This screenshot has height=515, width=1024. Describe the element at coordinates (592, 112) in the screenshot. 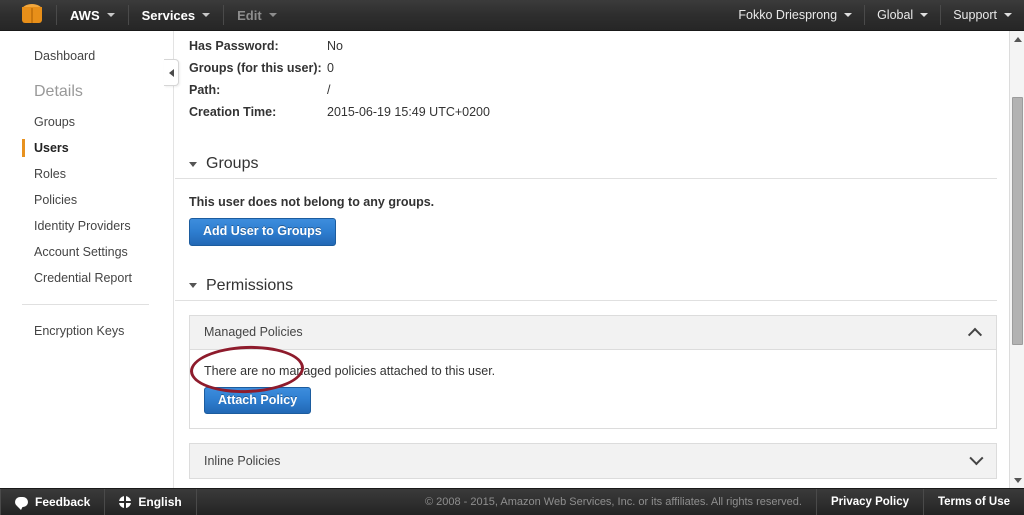

I see `detail-row: Creation Time: 2015-06-19 15:49 UTC+0200` at that location.